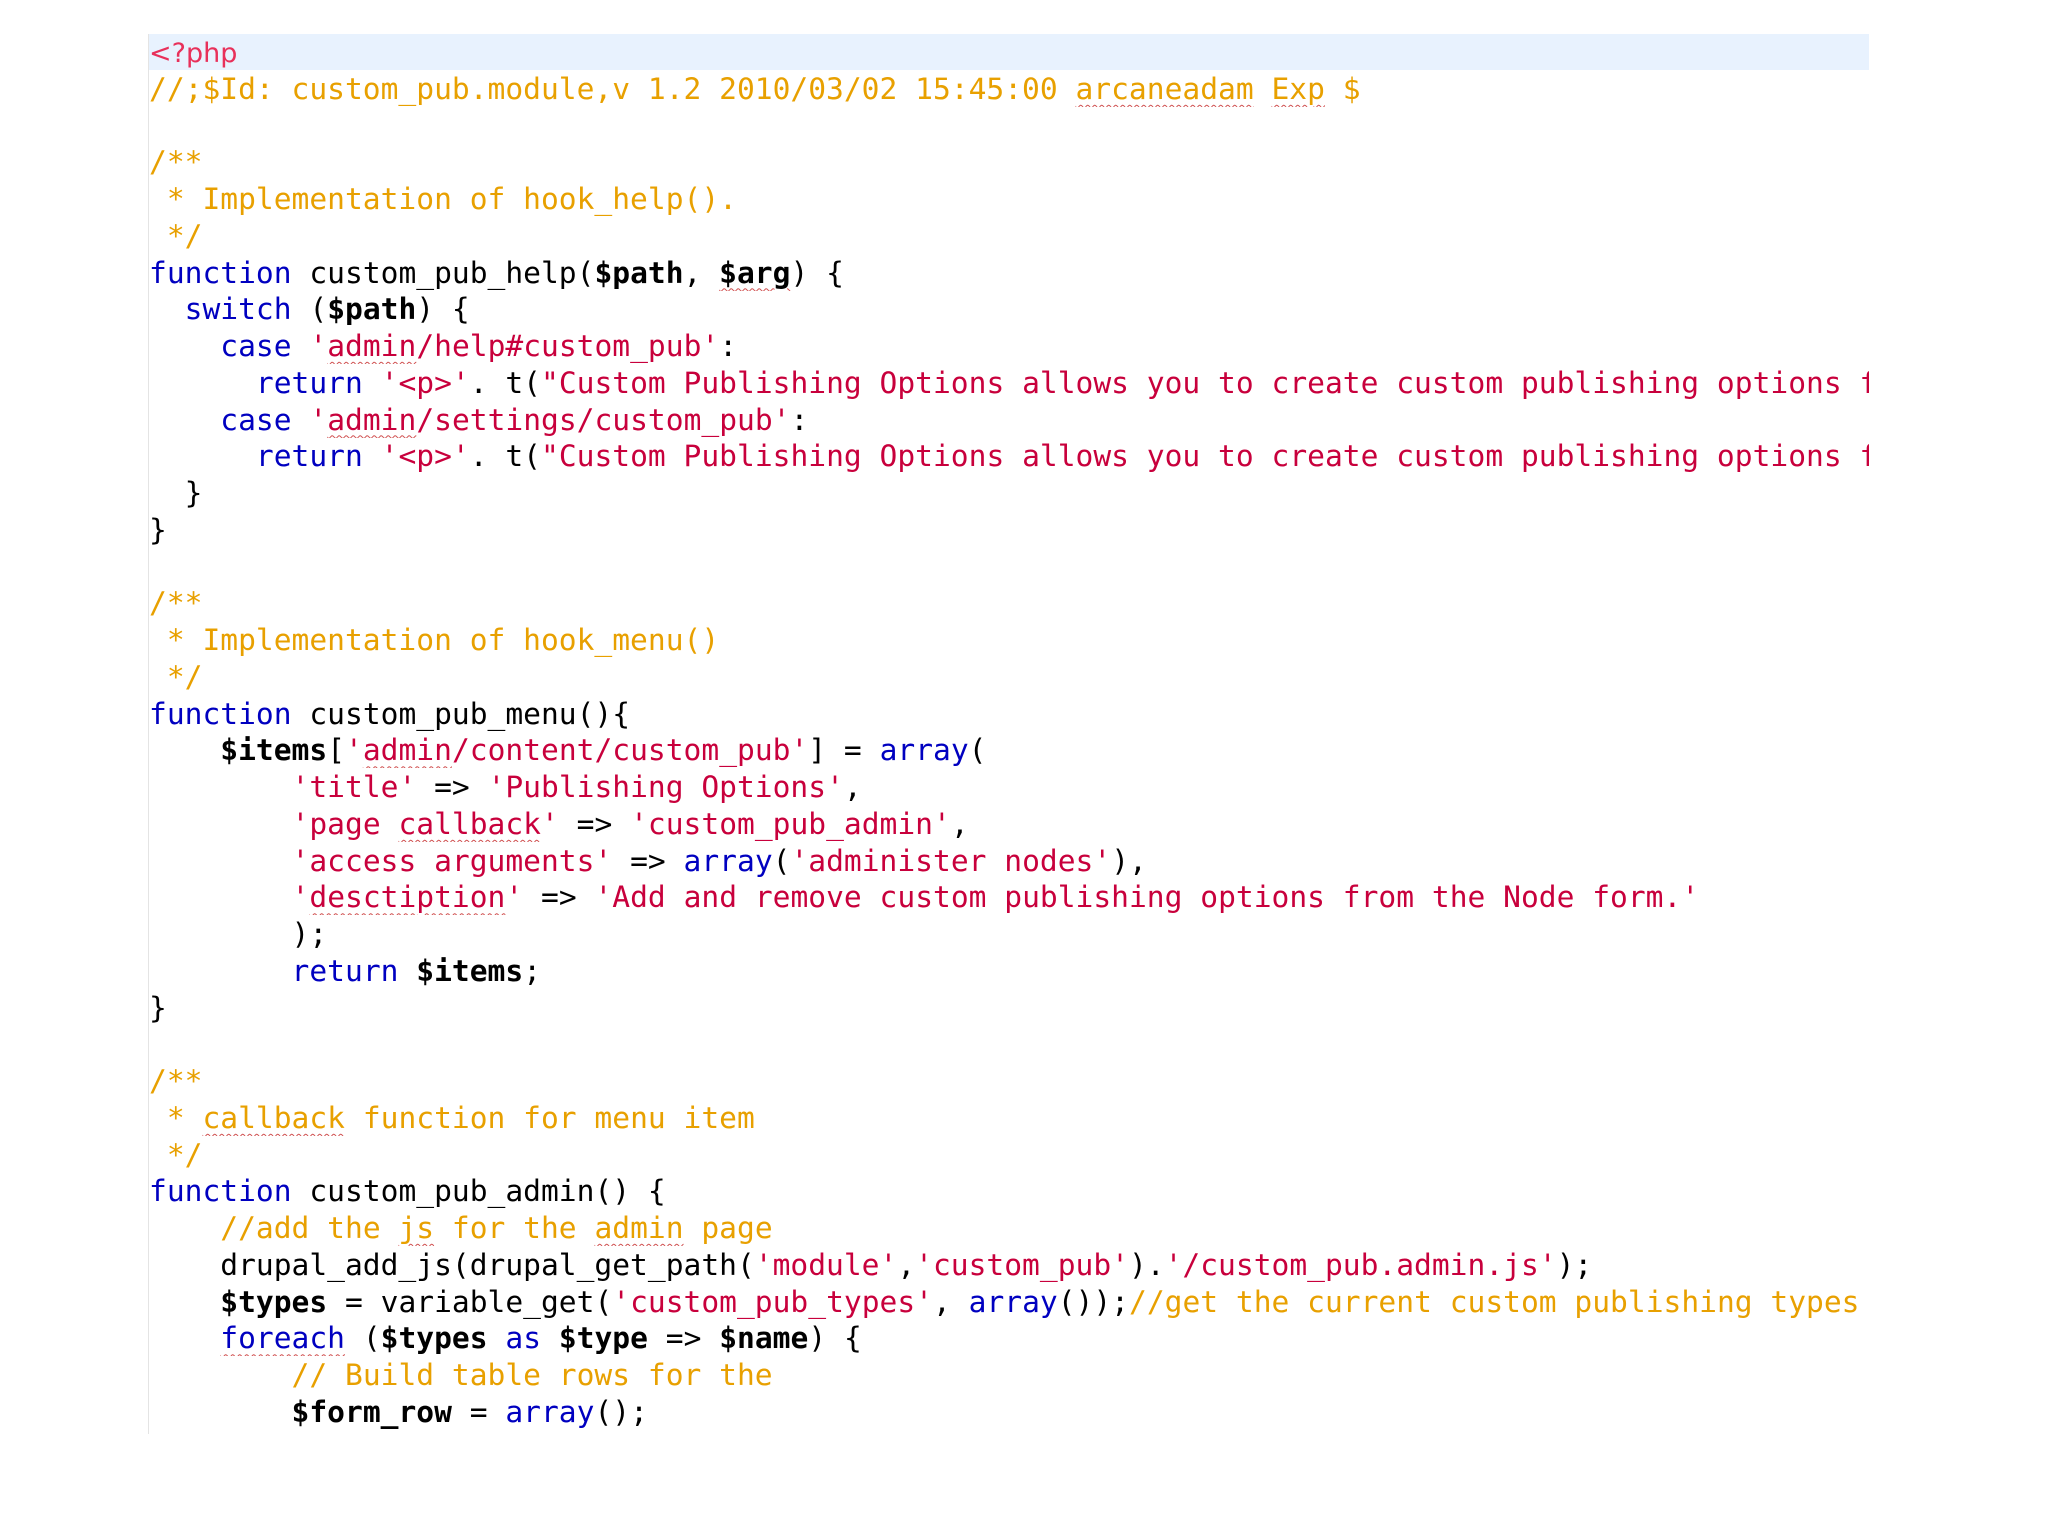  I want to click on code-token: function for menu item, so click(550, 1117).